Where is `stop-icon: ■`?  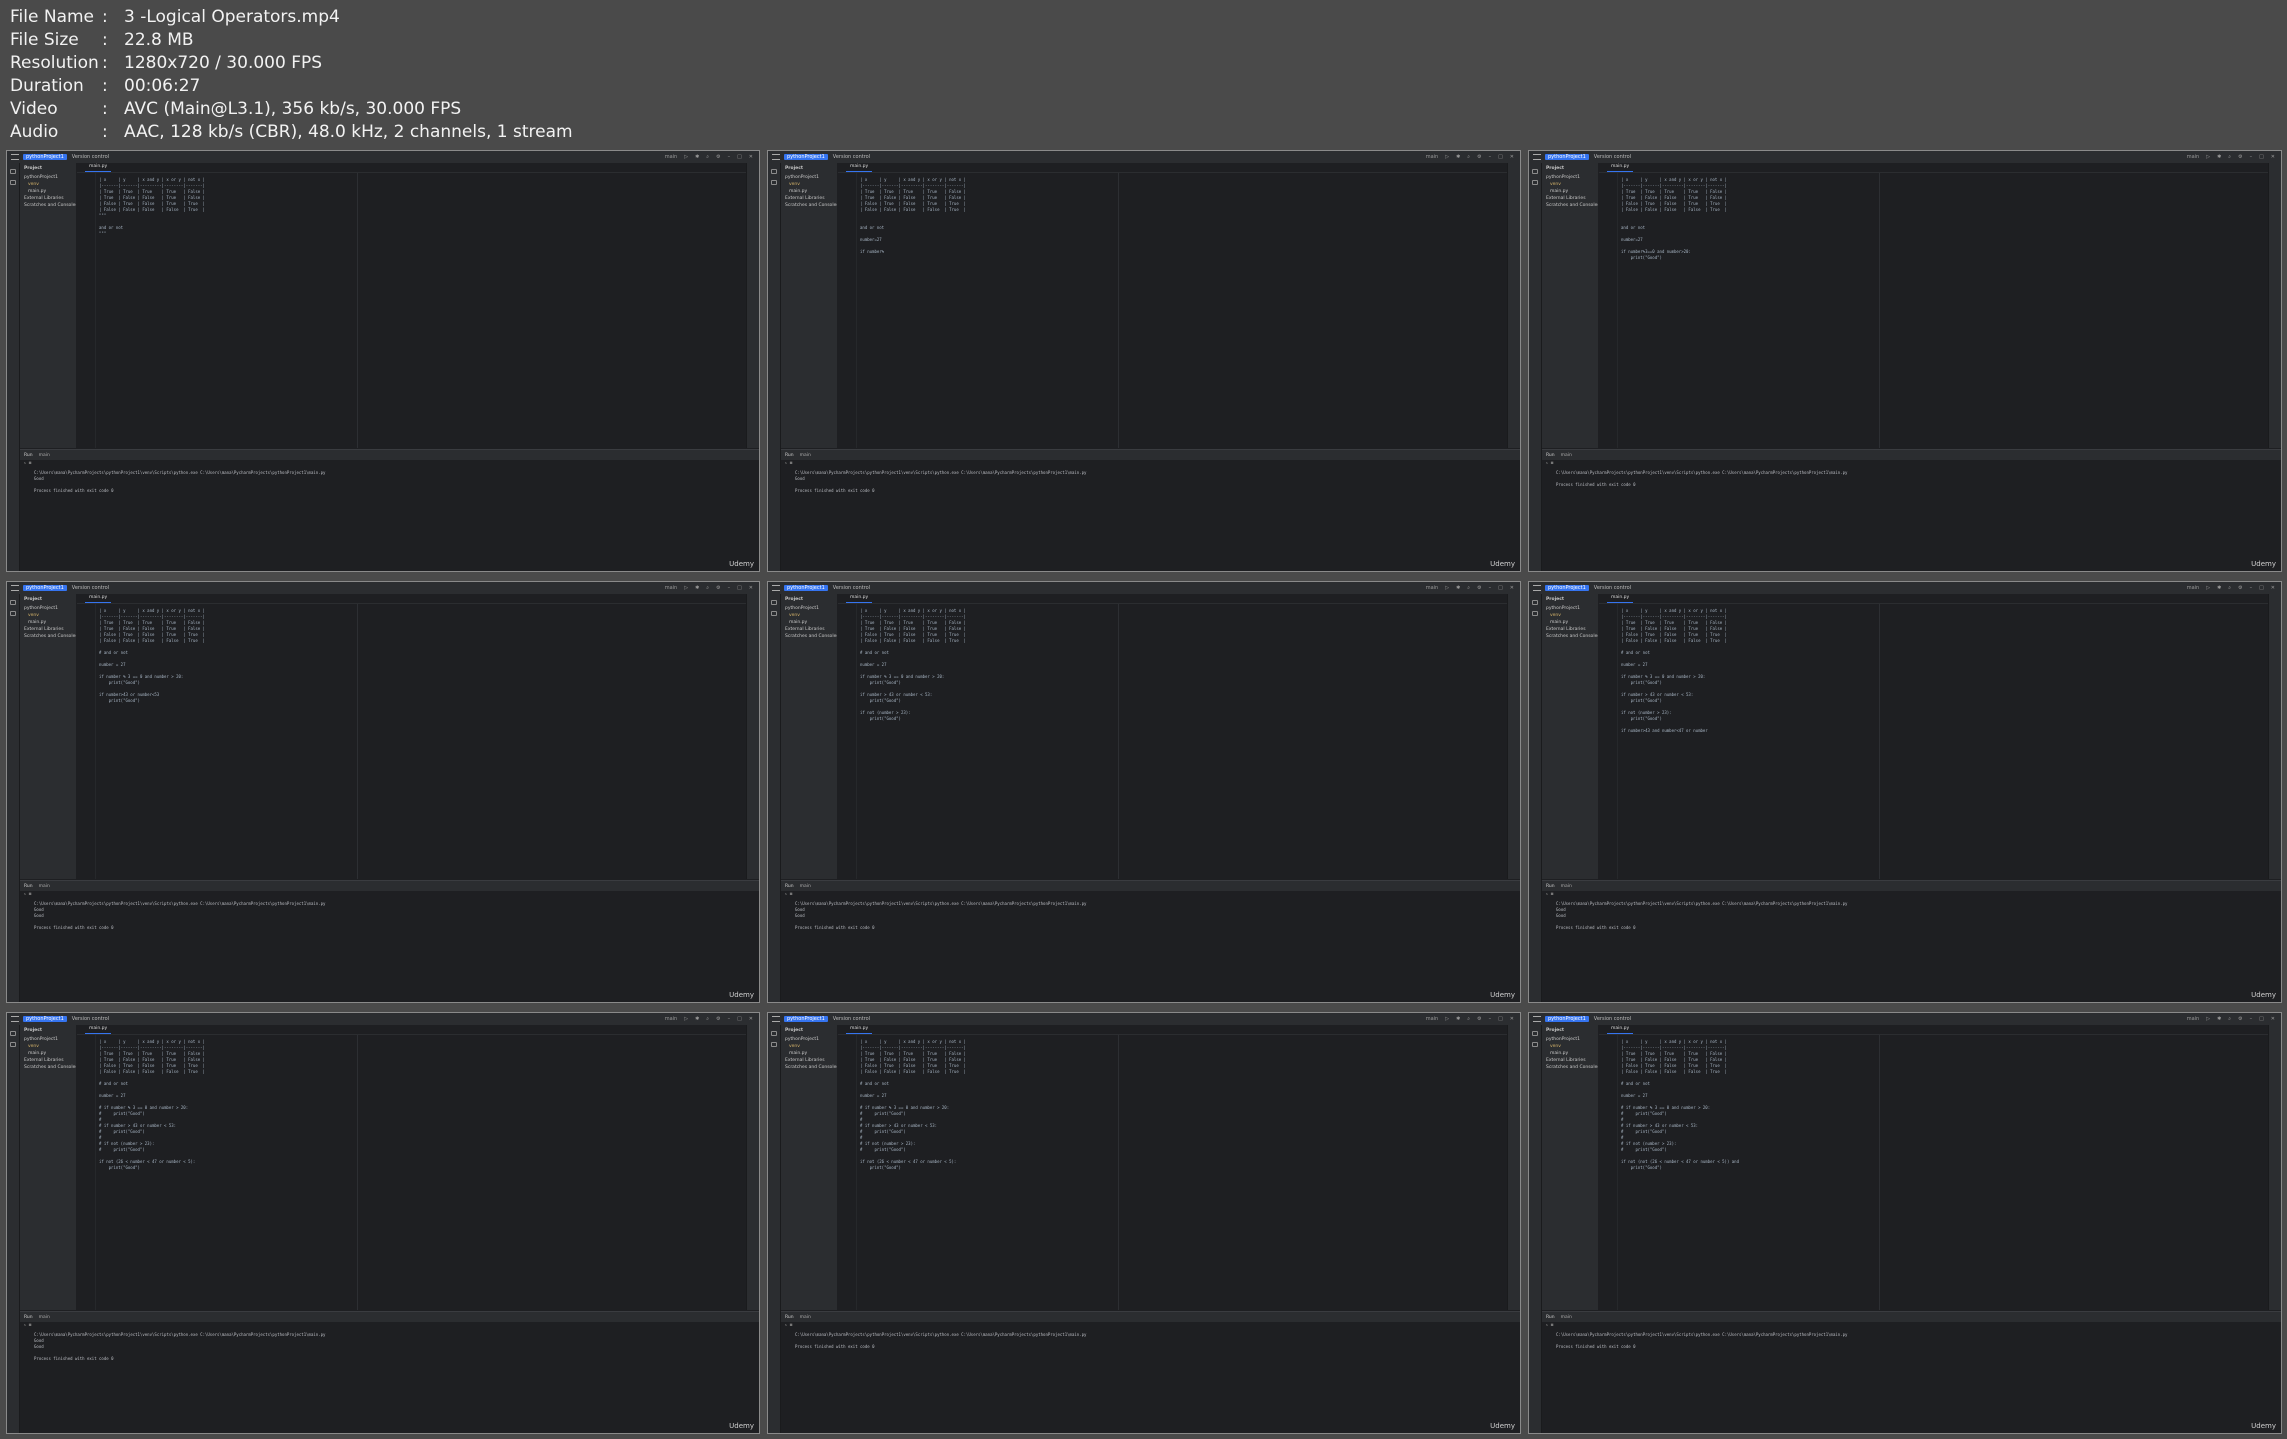
stop-icon: ■ is located at coordinates (791, 462).